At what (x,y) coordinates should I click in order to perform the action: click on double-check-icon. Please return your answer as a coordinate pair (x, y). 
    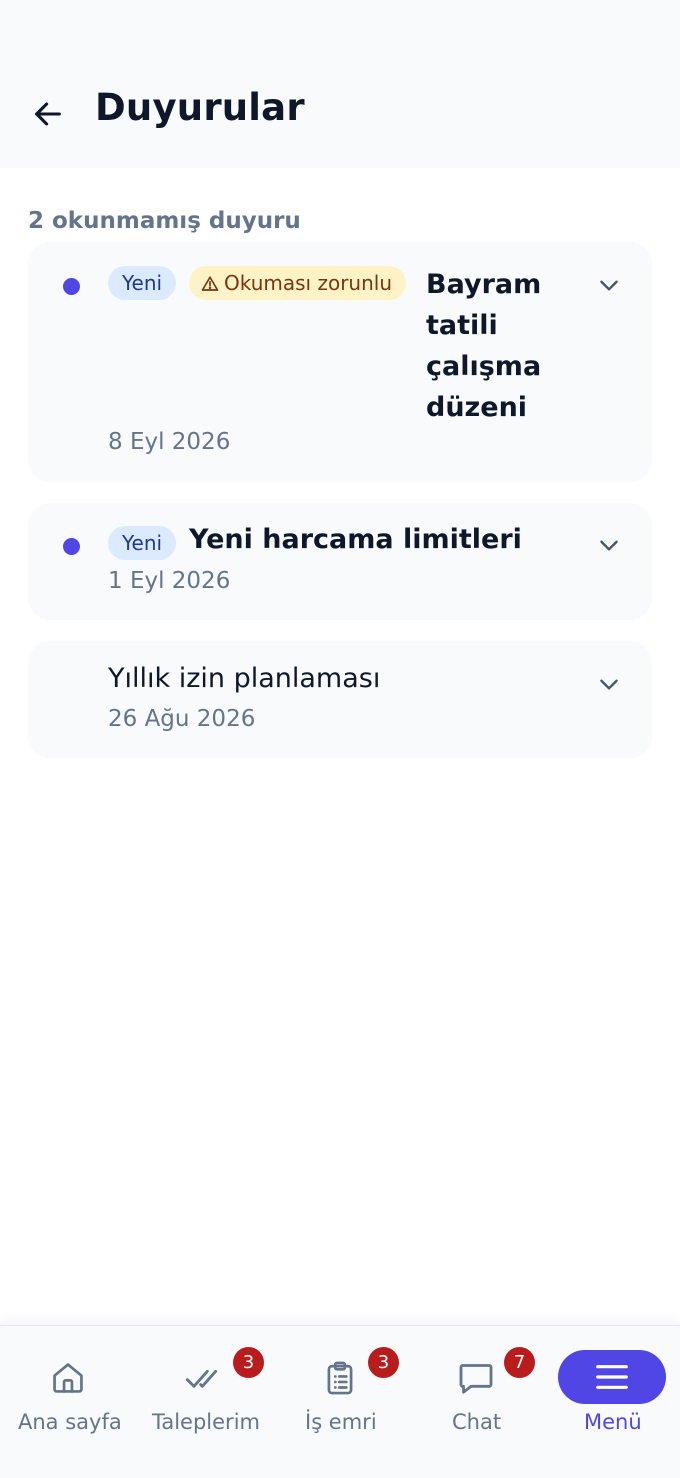
    Looking at the image, I should click on (204, 1378).